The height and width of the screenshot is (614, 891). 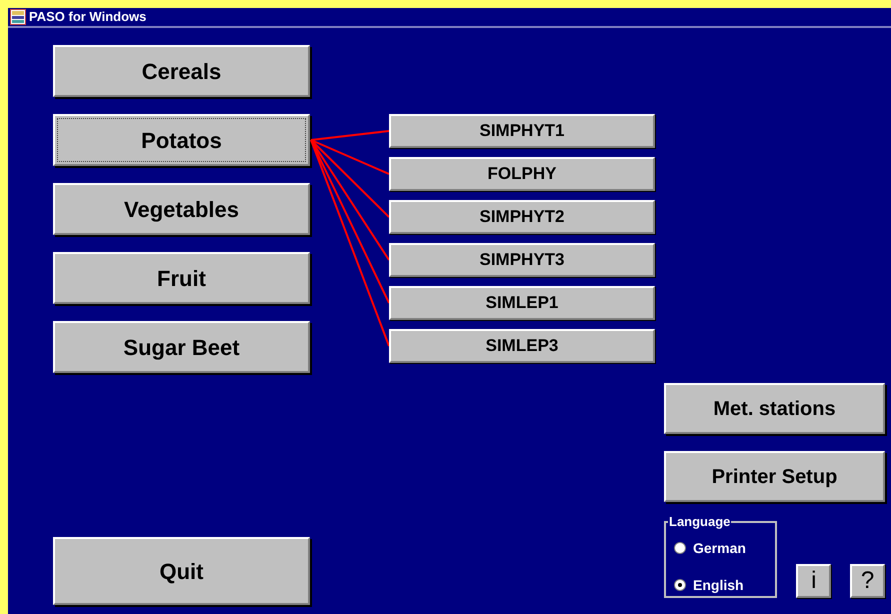 What do you see at coordinates (181, 140) in the screenshot?
I see `crop-button: Potatos` at bounding box center [181, 140].